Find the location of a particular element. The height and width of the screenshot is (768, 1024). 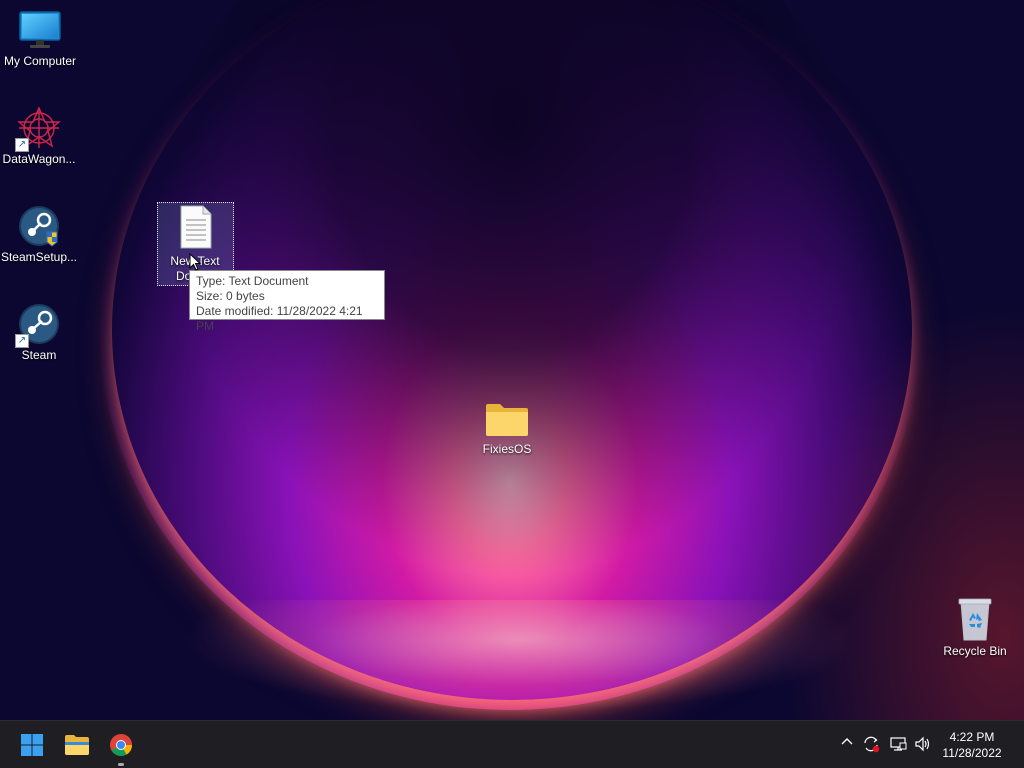

network-icon is located at coordinates (898, 745).